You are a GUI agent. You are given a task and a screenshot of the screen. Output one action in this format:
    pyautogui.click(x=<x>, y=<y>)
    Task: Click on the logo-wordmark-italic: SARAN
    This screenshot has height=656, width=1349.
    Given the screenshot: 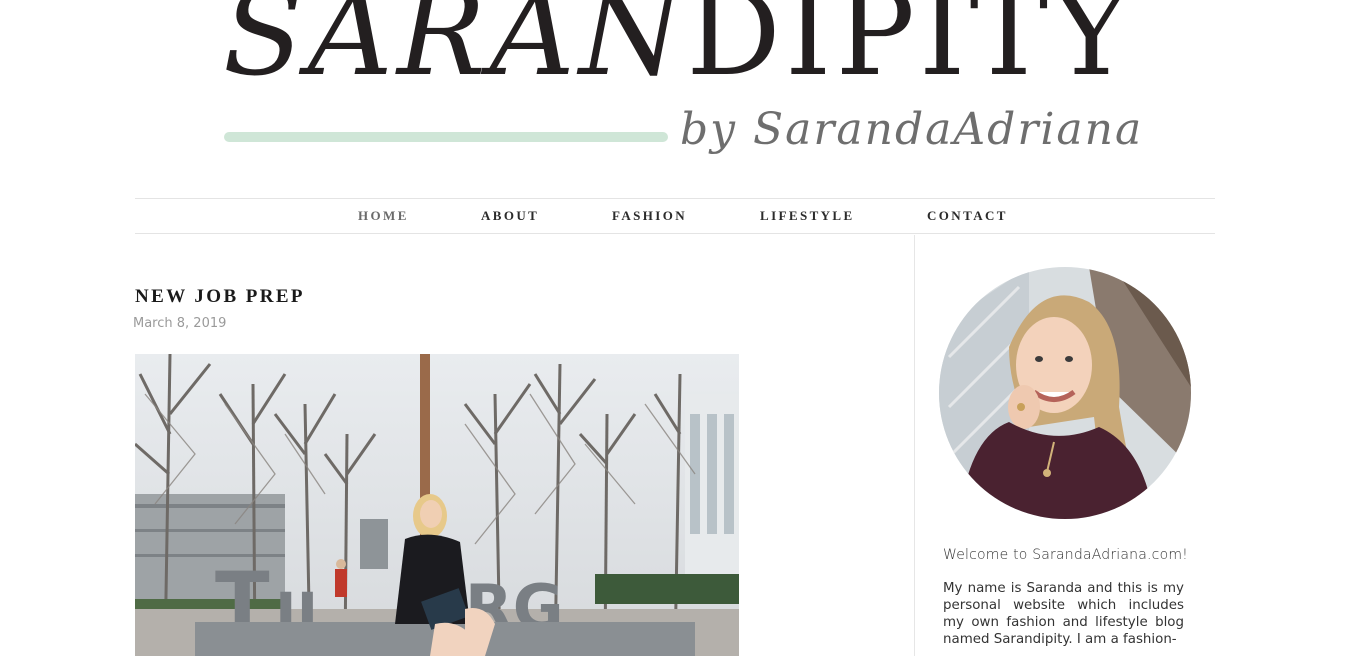 What is the action you would take?
    pyautogui.click(x=454, y=51)
    